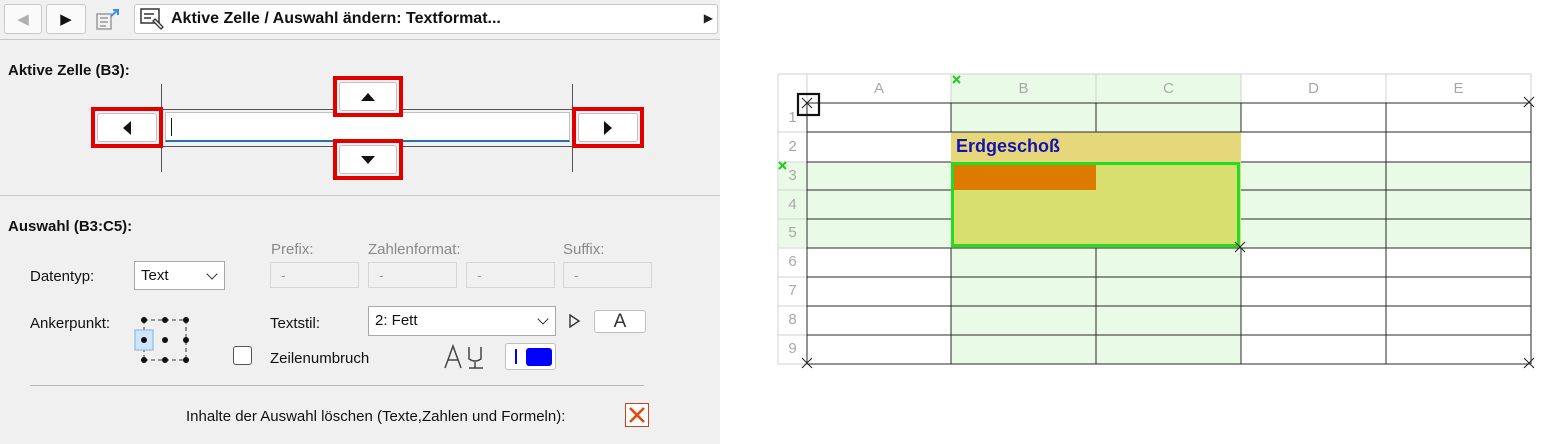  What do you see at coordinates (792, 290) in the screenshot?
I see `row-header-7: 7` at bounding box center [792, 290].